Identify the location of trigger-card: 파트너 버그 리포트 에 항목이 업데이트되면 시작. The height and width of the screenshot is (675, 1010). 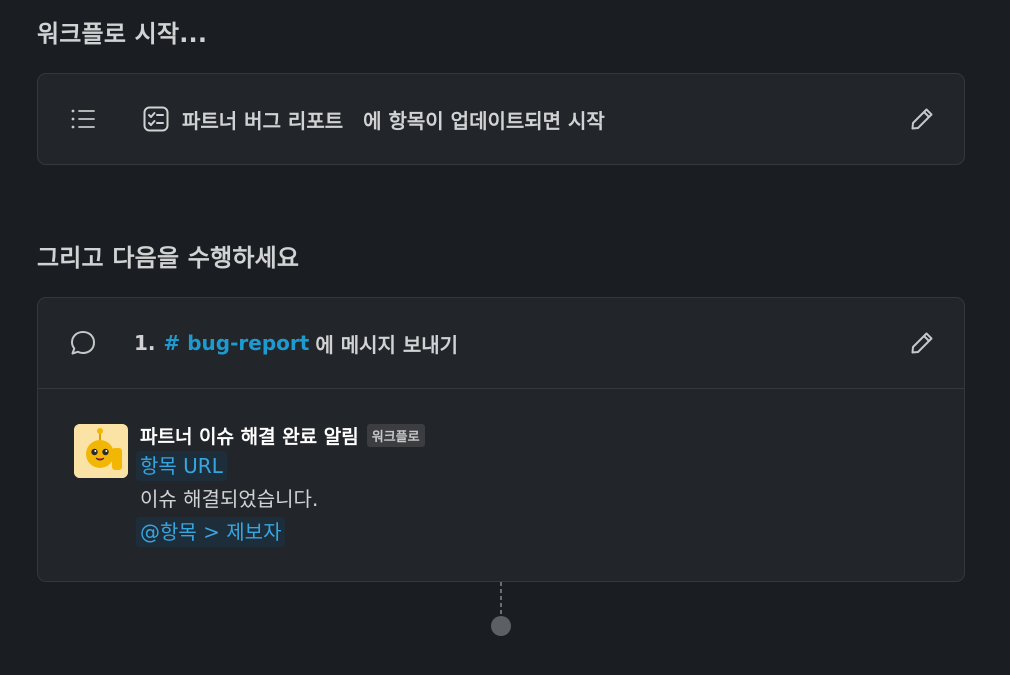
(501, 119).